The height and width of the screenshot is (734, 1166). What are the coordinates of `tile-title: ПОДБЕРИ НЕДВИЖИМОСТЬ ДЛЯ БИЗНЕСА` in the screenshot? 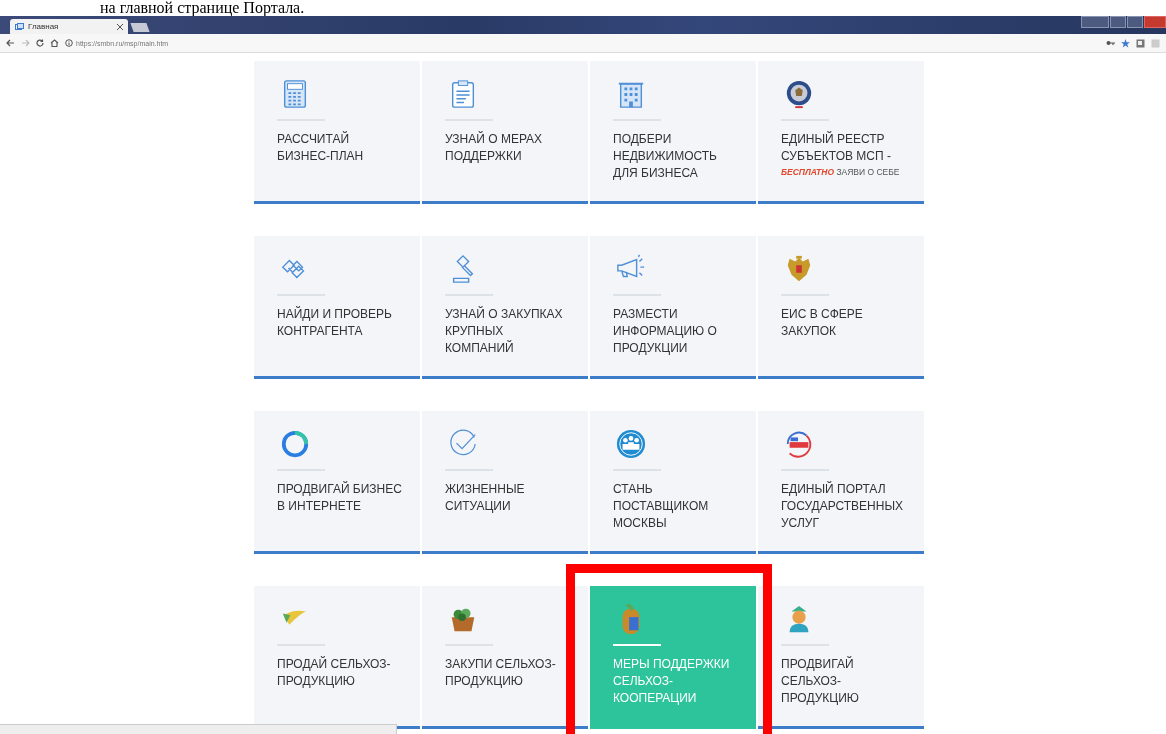 It's located at (665, 156).